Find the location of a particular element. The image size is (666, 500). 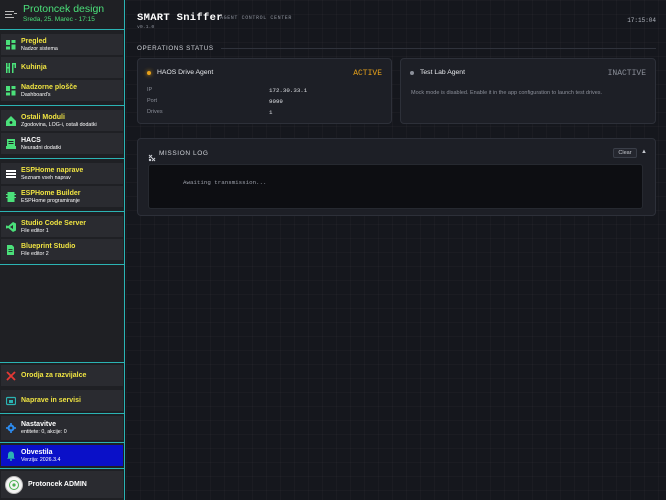

sidebar-settings-block: Nastavitve entitete: 0, akcije: 0 is located at coordinates (62, 427).